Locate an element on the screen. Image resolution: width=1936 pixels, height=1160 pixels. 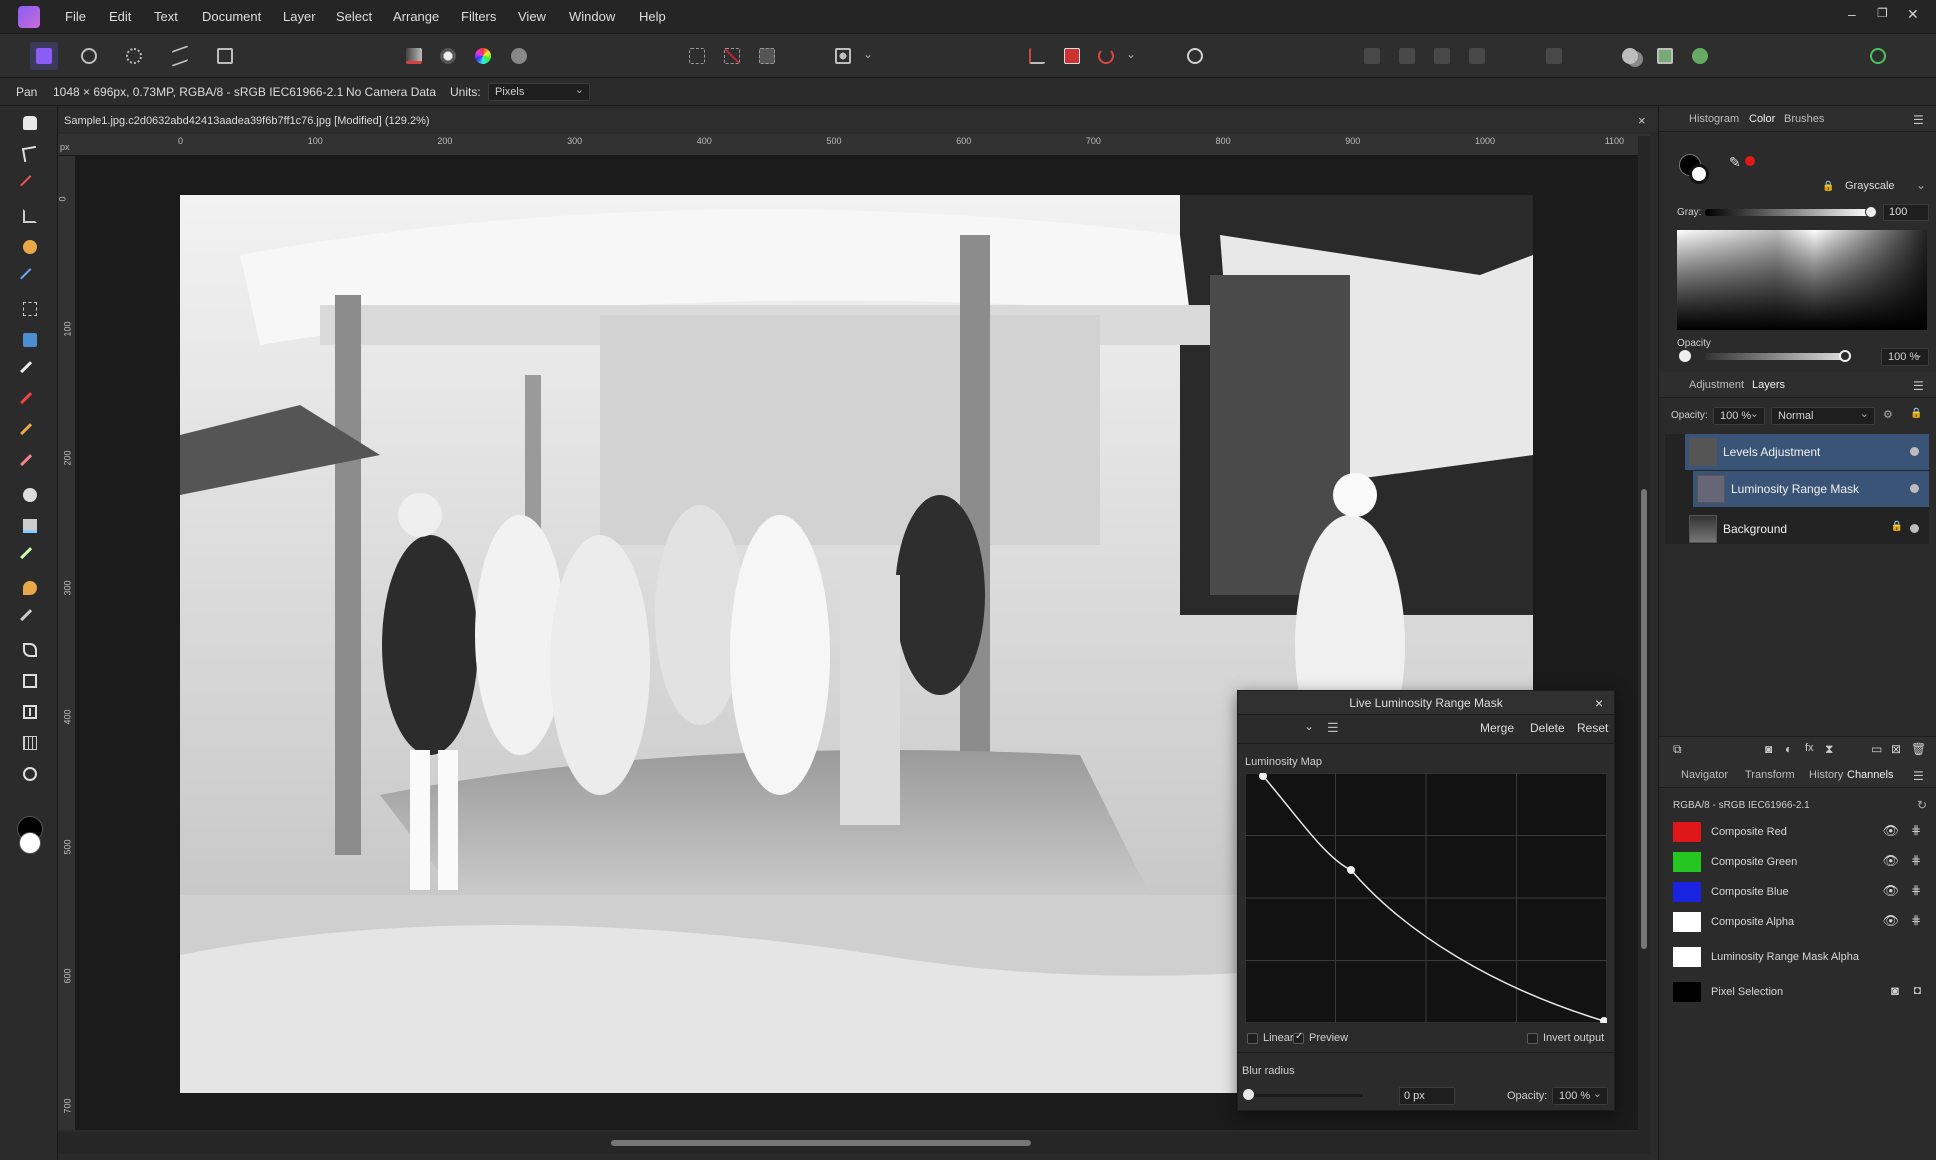
units-select: Pixels is located at coordinates (539, 92).